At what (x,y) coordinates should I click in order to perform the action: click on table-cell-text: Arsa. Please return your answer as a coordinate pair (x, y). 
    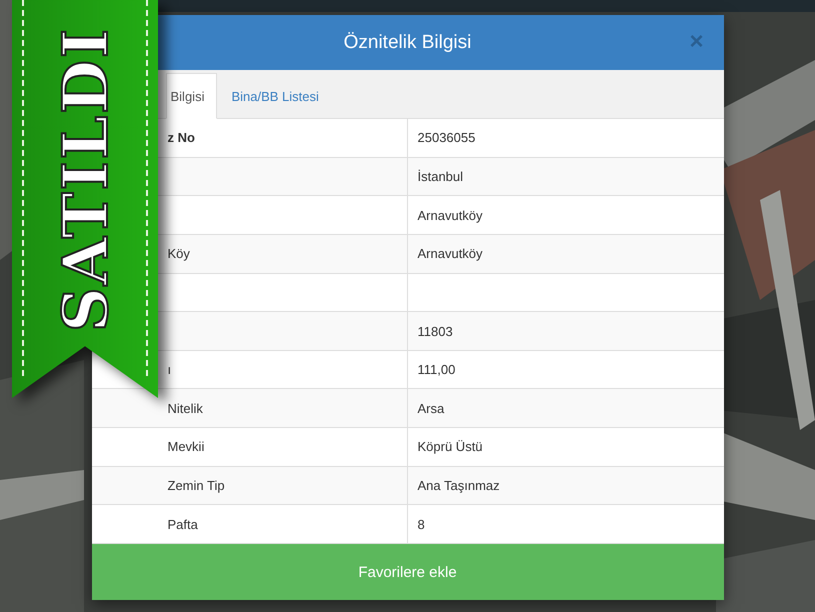
    Looking at the image, I should click on (431, 409).